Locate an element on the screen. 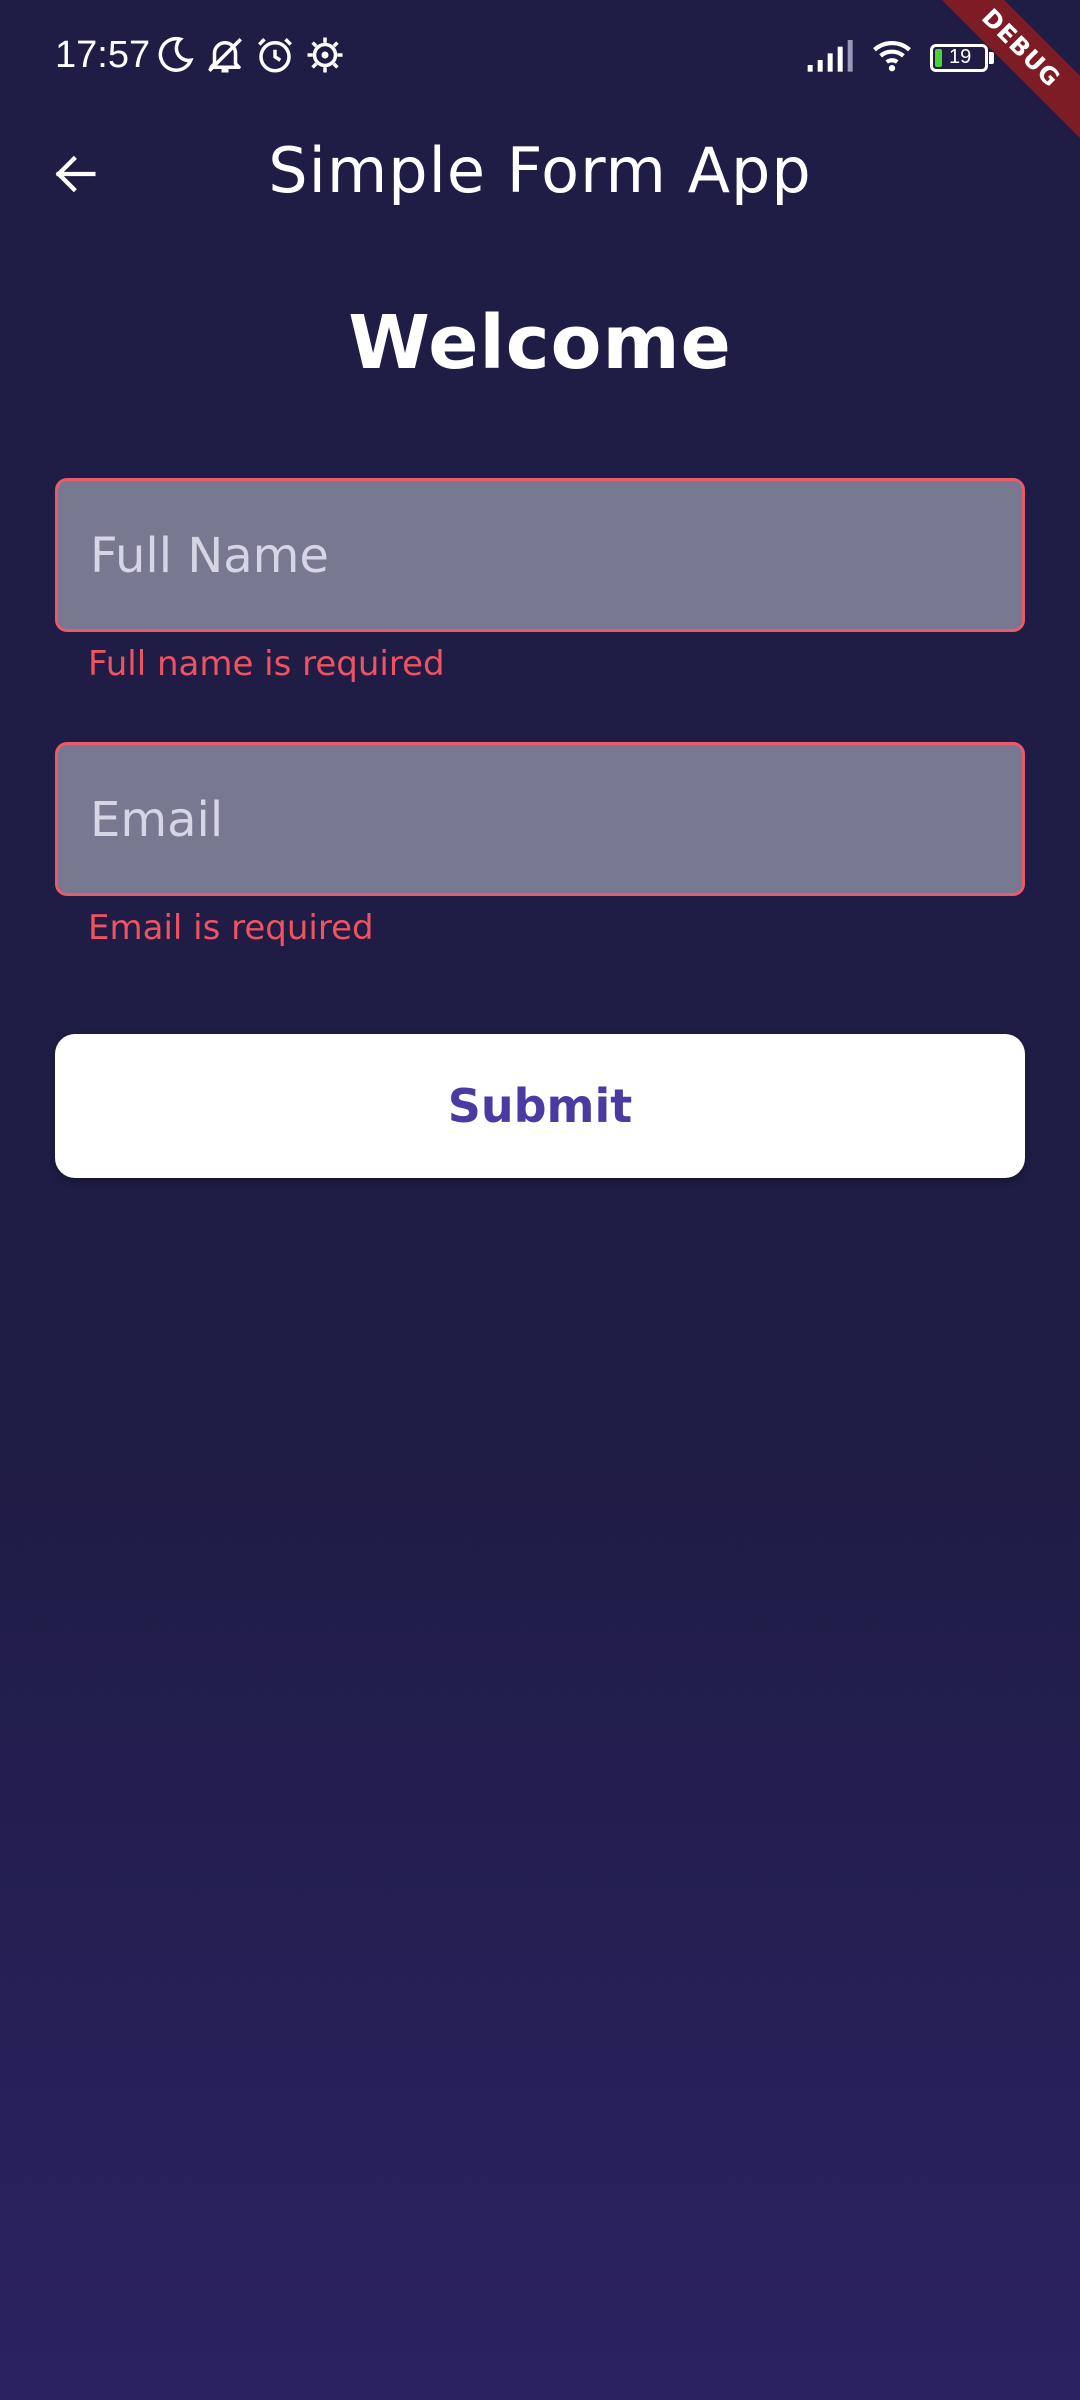 The width and height of the screenshot is (1080, 2400). app-title: Simple Form App is located at coordinates (540, 170).